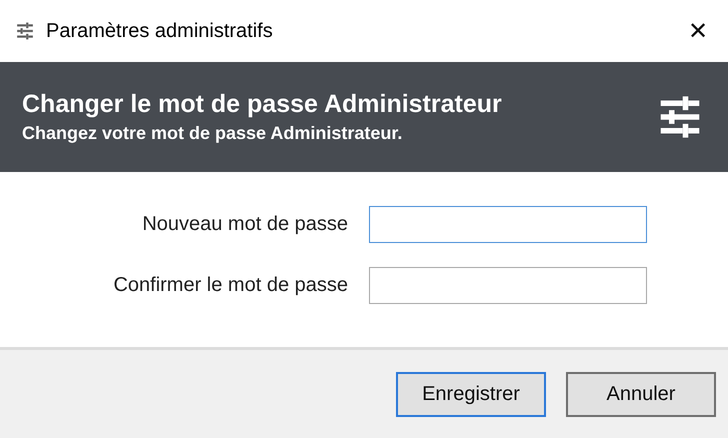 This screenshot has height=438, width=728. I want to click on window-title: Paramètres administratifs, so click(160, 31).